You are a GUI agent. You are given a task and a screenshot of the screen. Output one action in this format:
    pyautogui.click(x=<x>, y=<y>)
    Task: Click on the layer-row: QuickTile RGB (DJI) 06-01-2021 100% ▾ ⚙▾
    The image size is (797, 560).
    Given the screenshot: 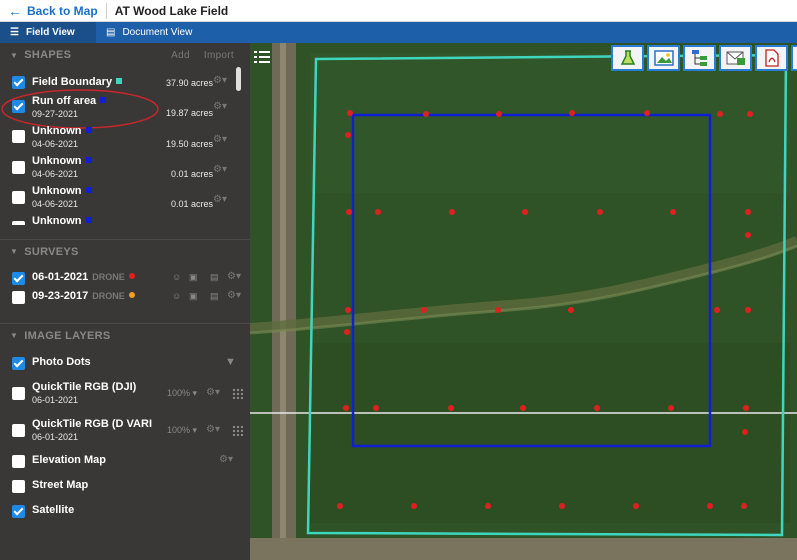 What is the action you would take?
    pyautogui.click(x=125, y=394)
    